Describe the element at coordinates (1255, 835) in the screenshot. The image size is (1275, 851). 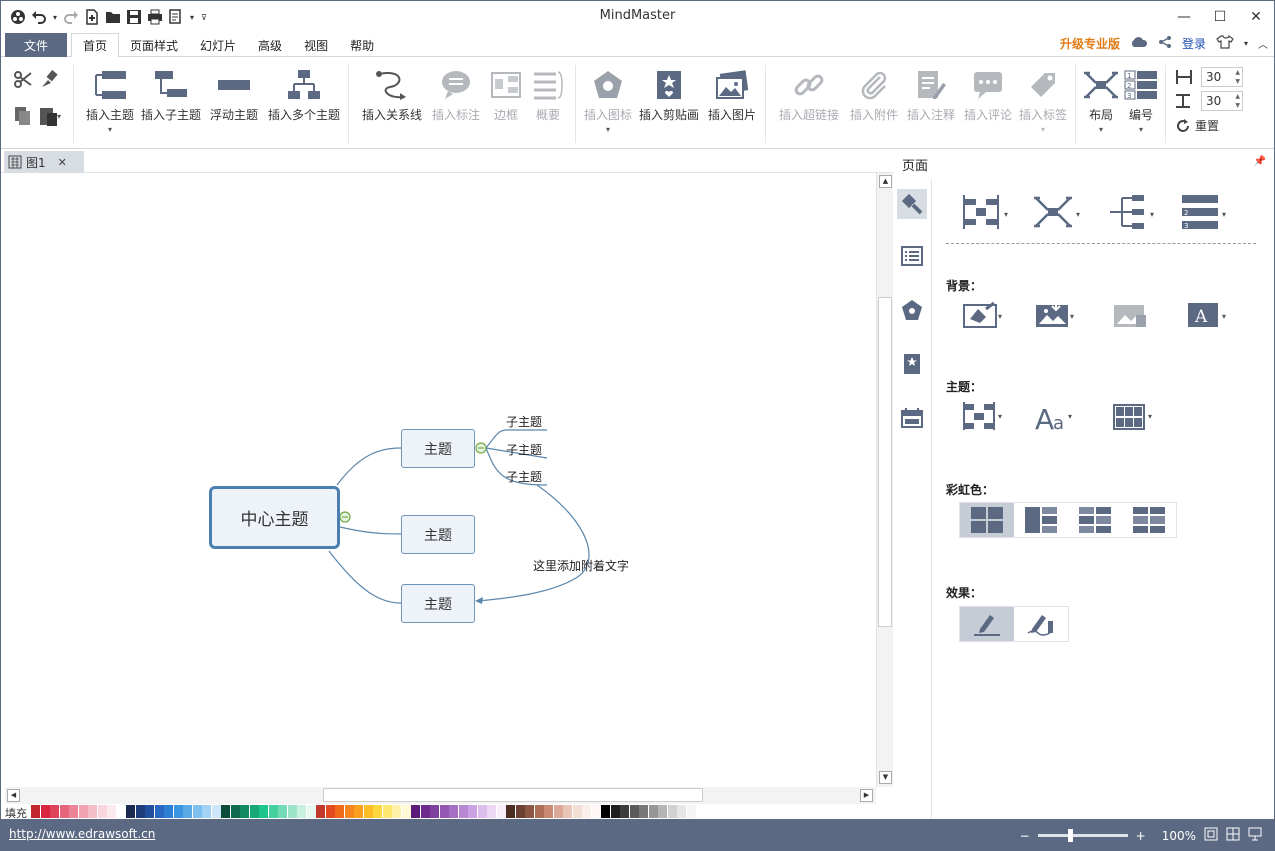
I see `presentation-icon` at that location.